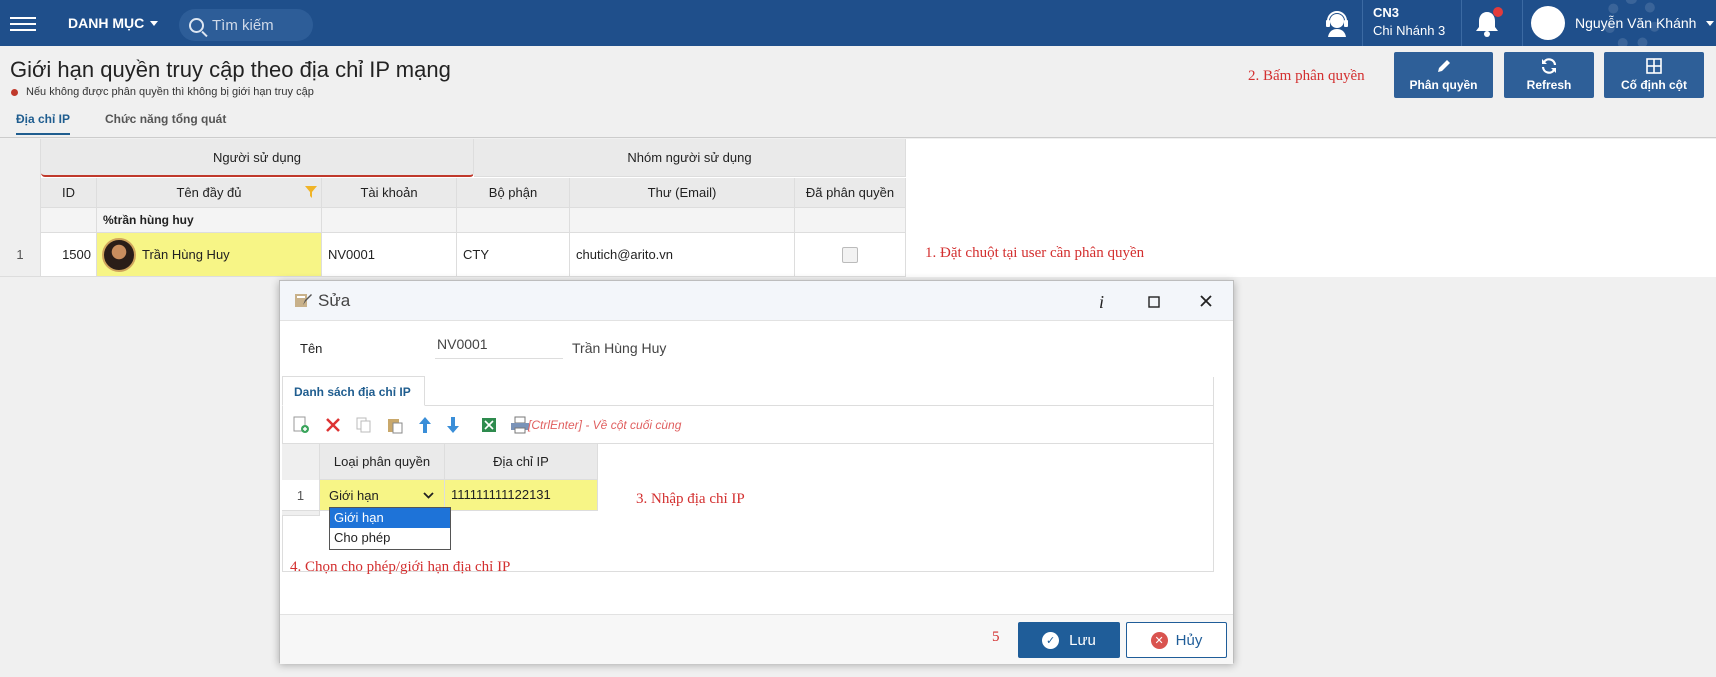 This screenshot has height=677, width=1716. Describe the element at coordinates (1636, 23) in the screenshot. I see `user-name: Nguyễn Văn Khánh` at that location.